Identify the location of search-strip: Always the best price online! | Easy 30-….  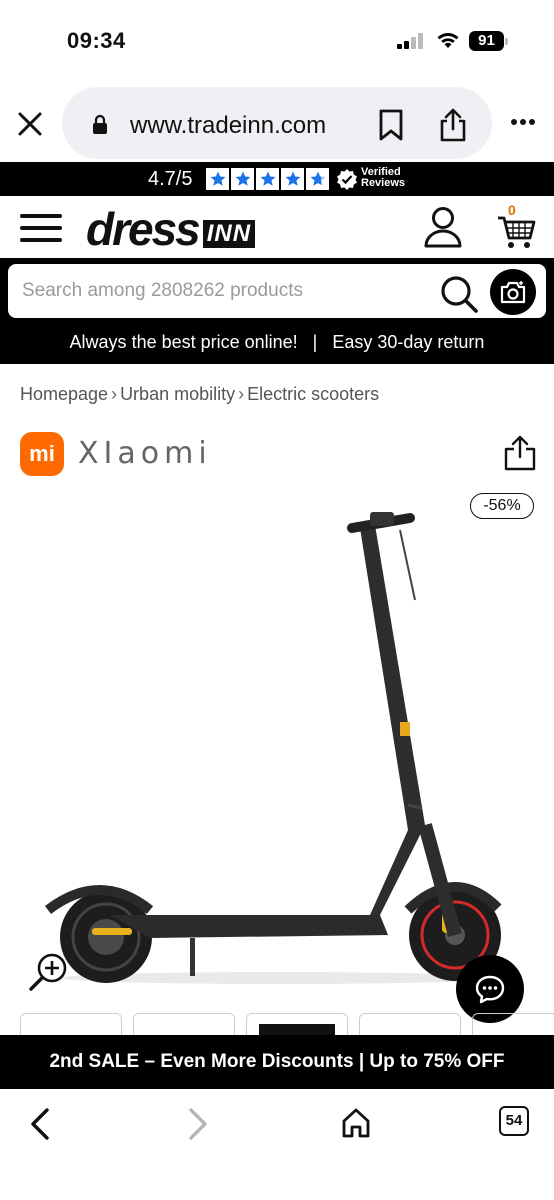
(277, 311).